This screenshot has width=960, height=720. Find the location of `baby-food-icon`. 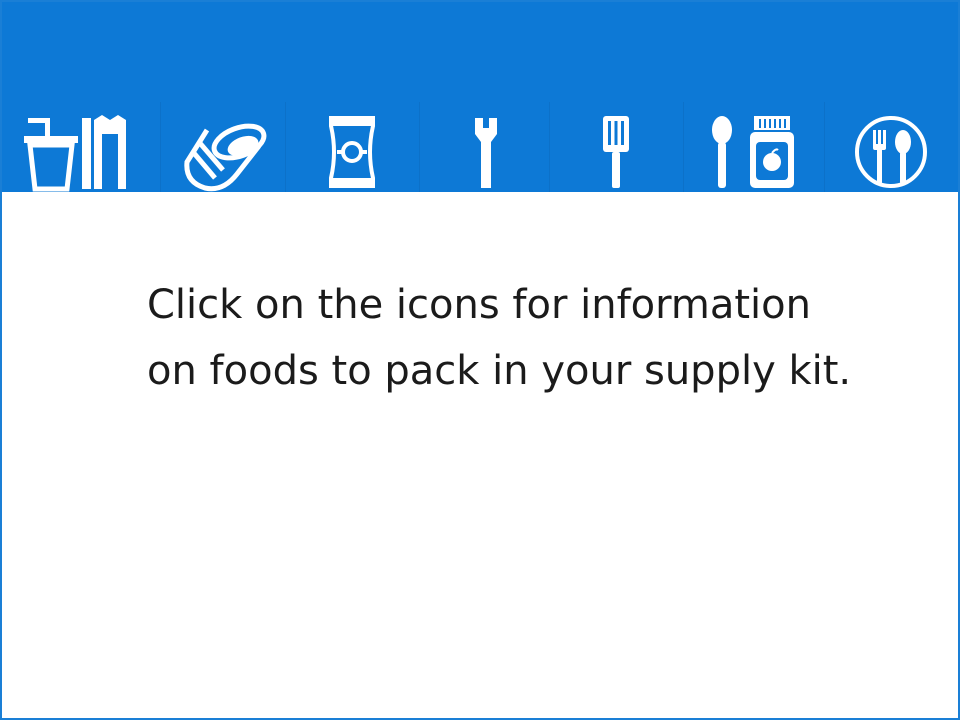

baby-food-icon is located at coordinates (753, 152).